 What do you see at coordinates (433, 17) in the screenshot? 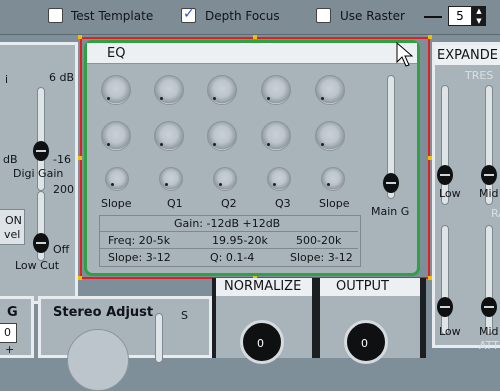
I see `raster-divider` at bounding box center [433, 17].